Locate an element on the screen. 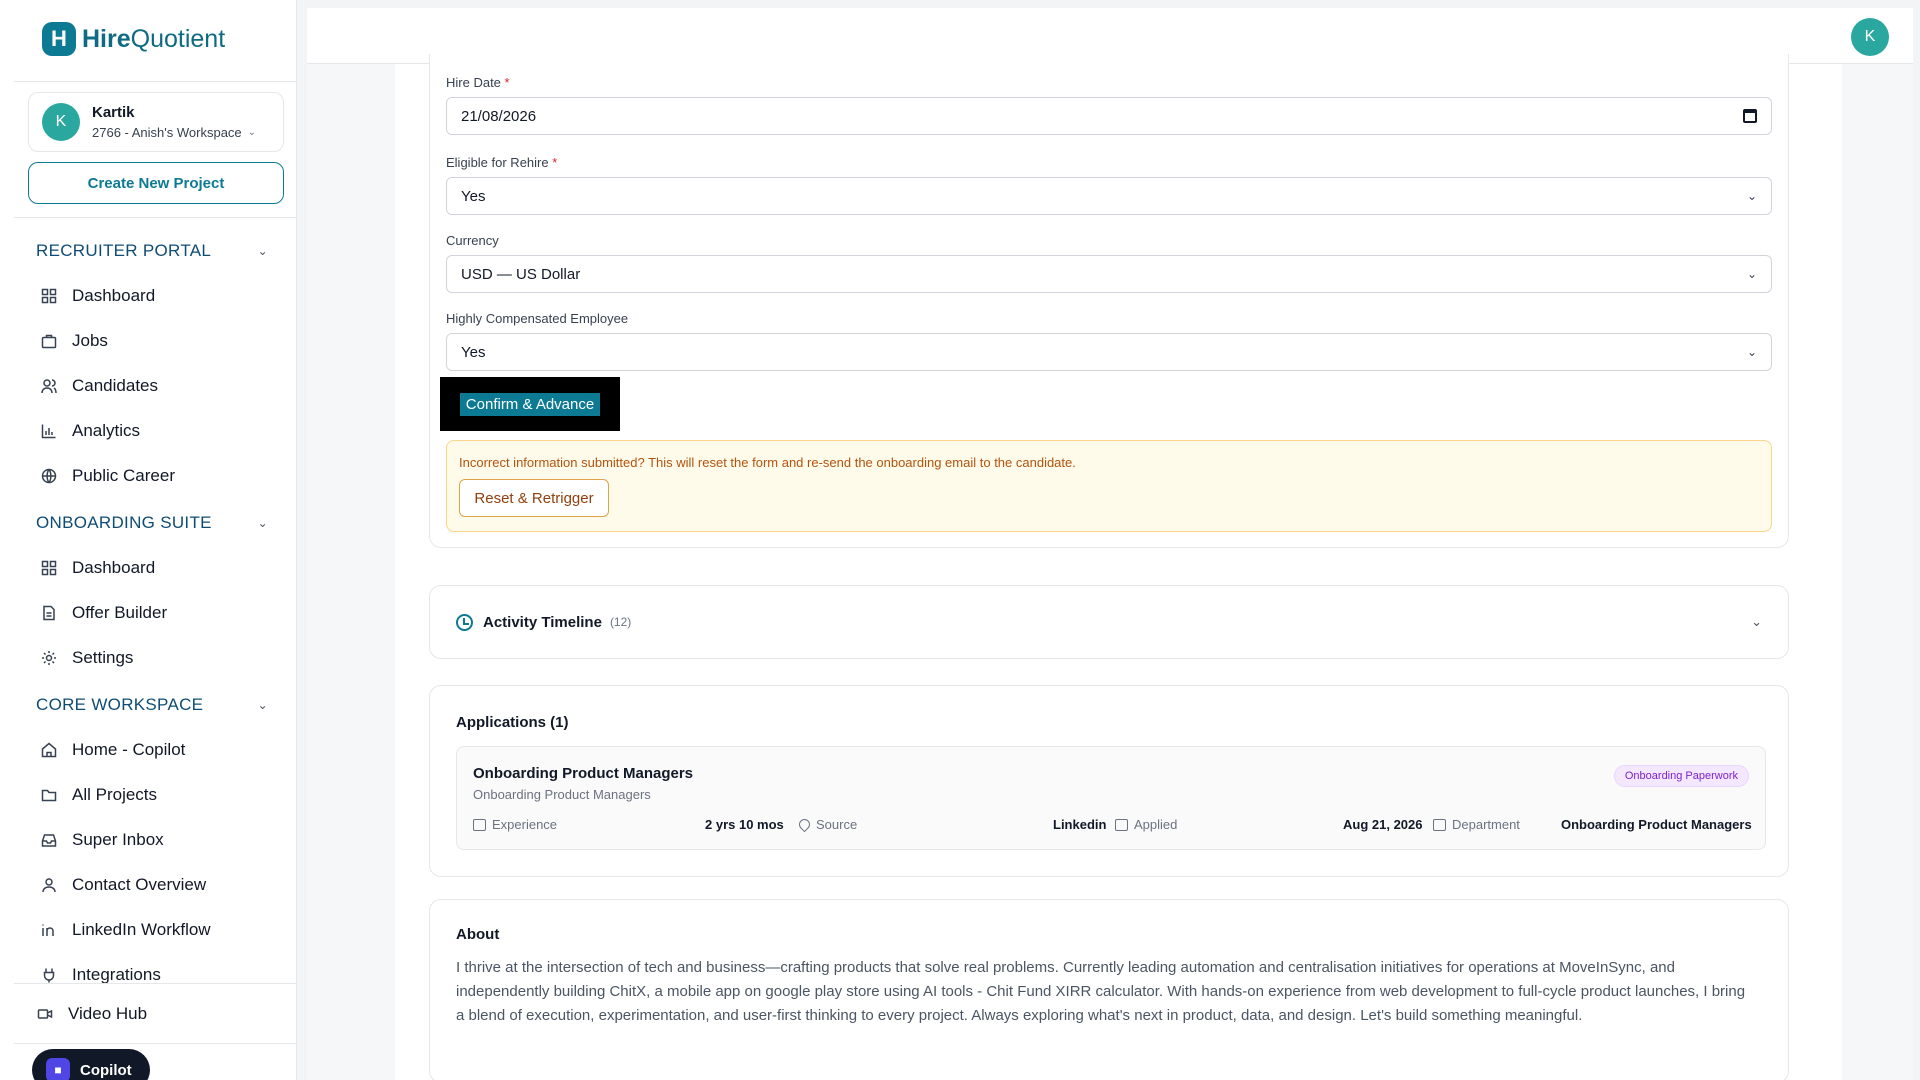 This screenshot has width=1920, height=1080. building-icon is located at coordinates (1439, 824).